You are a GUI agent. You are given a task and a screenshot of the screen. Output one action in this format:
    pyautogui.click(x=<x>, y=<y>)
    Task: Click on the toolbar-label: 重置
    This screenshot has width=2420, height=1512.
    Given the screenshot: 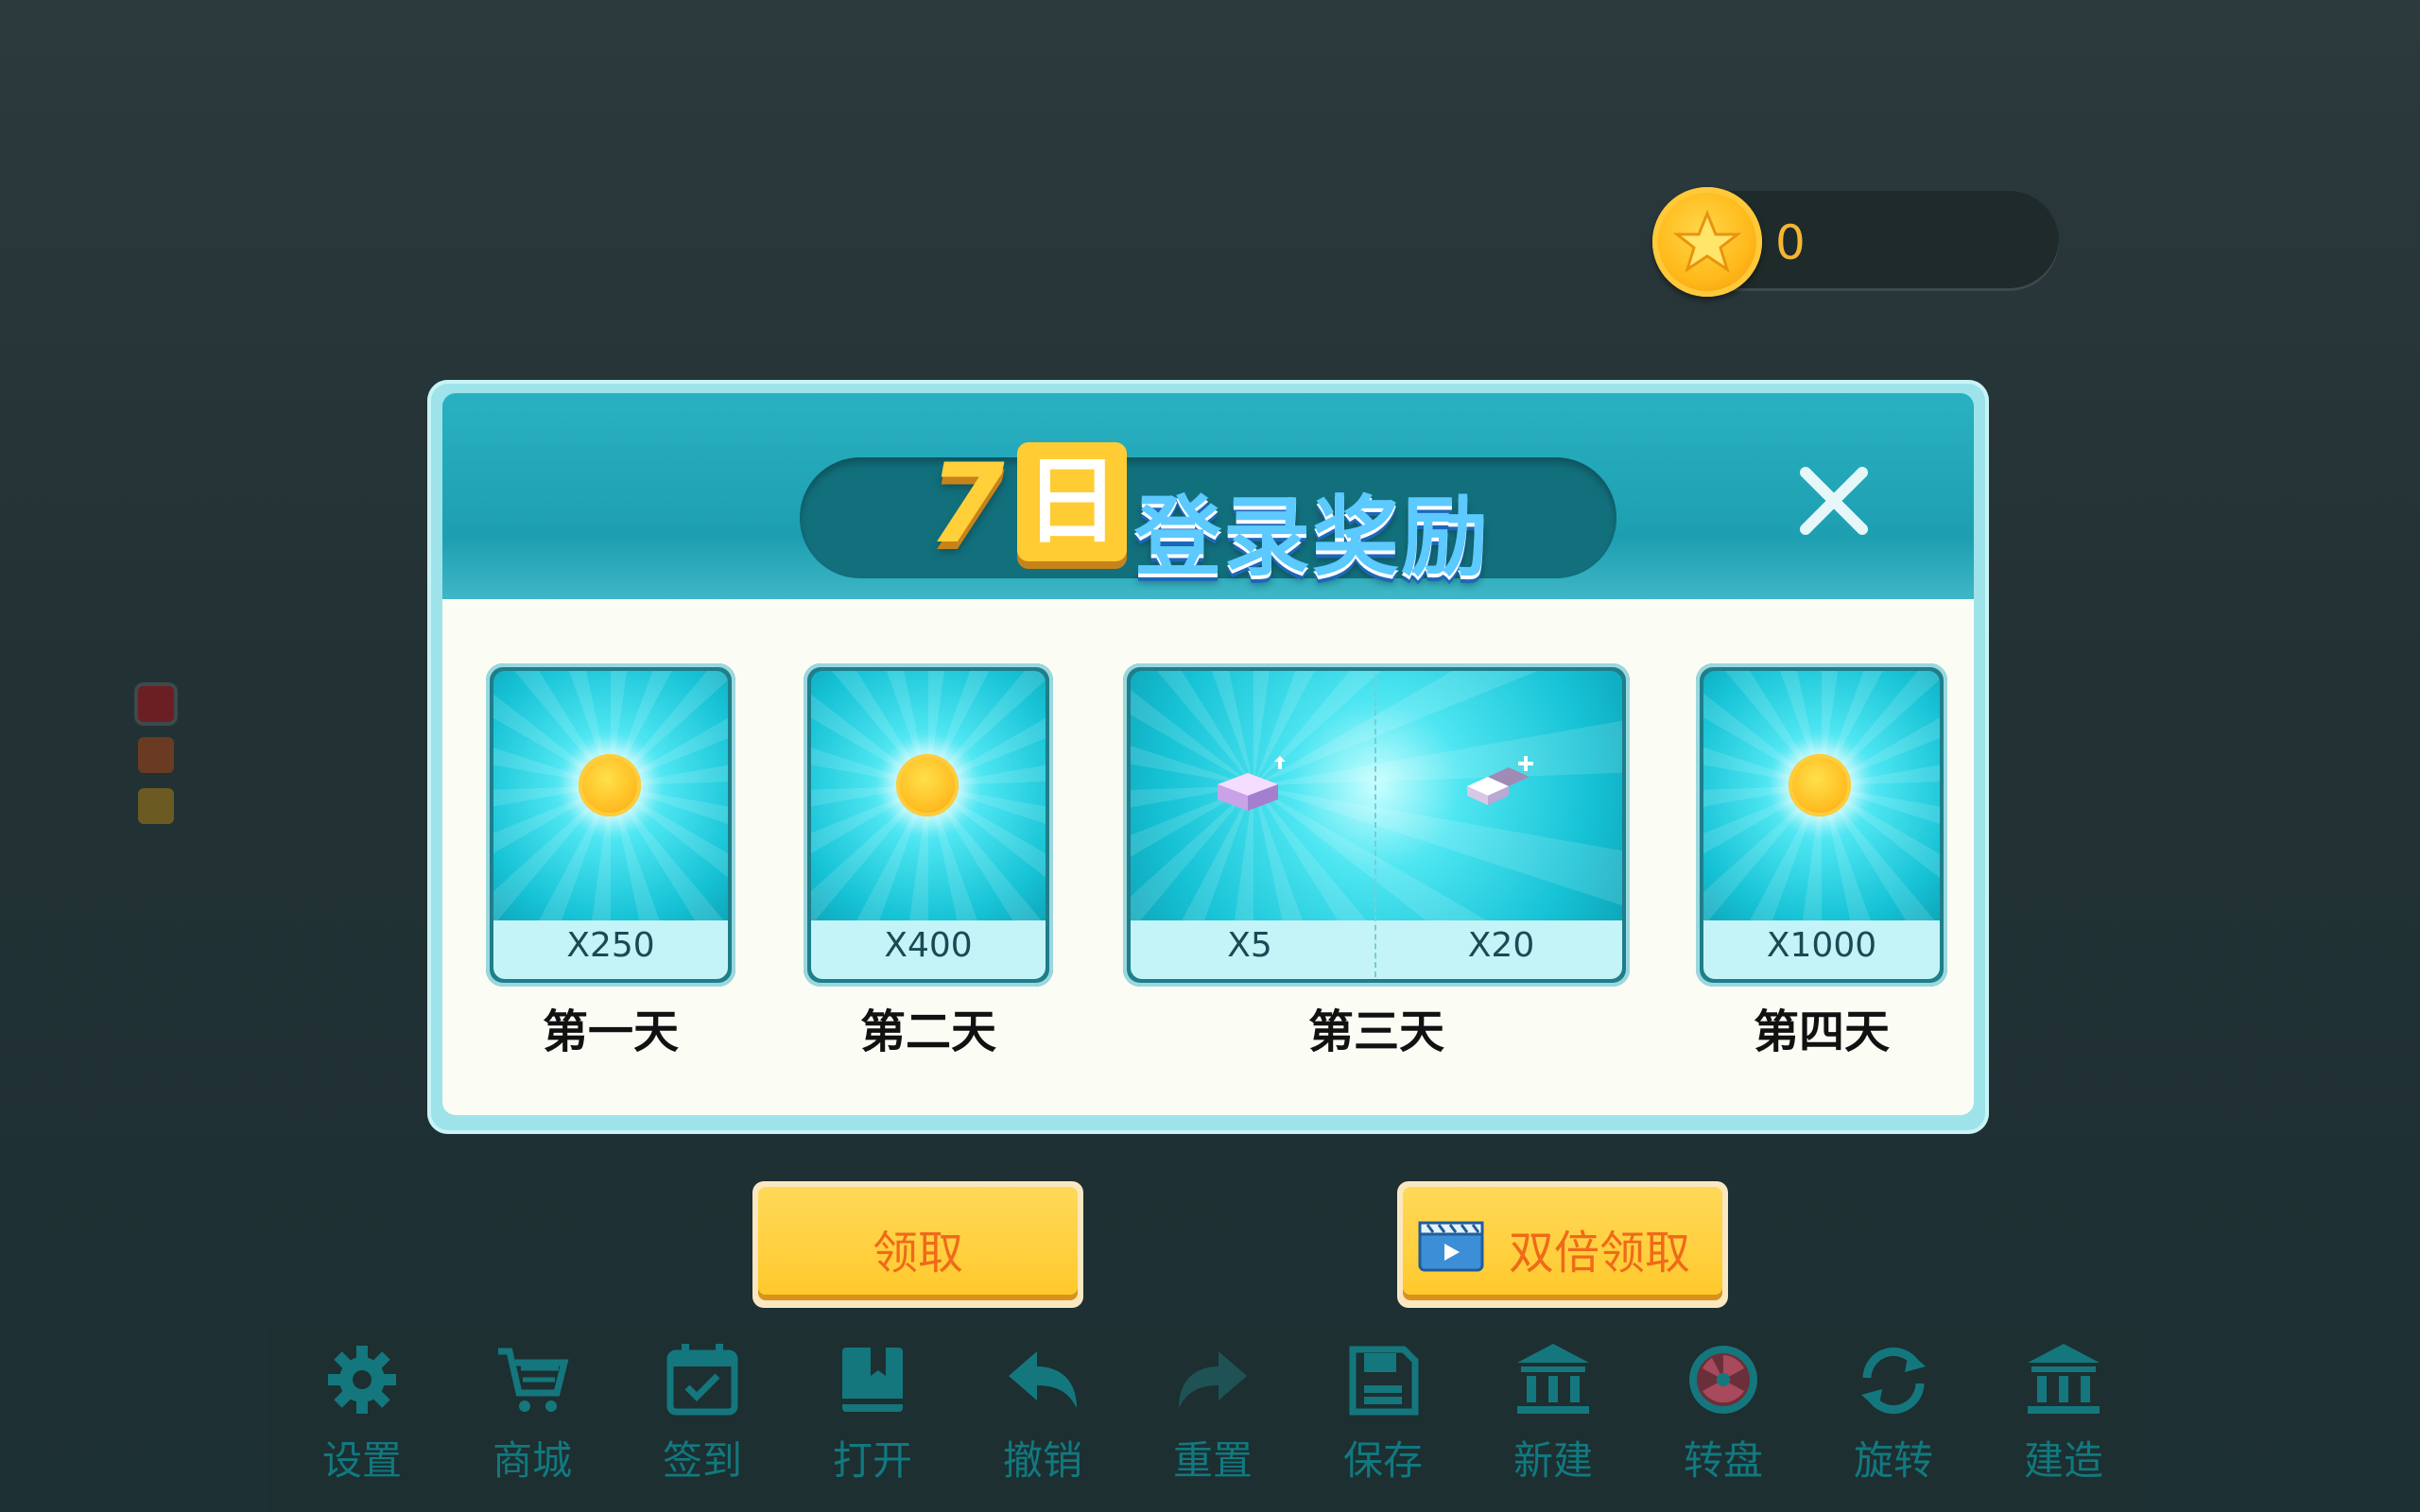 What is the action you would take?
    pyautogui.click(x=1212, y=1460)
    